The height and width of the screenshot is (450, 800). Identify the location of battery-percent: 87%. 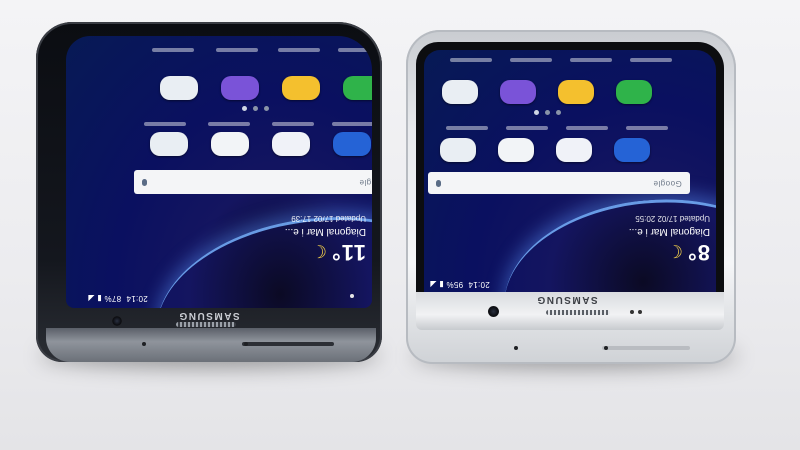
(113, 298).